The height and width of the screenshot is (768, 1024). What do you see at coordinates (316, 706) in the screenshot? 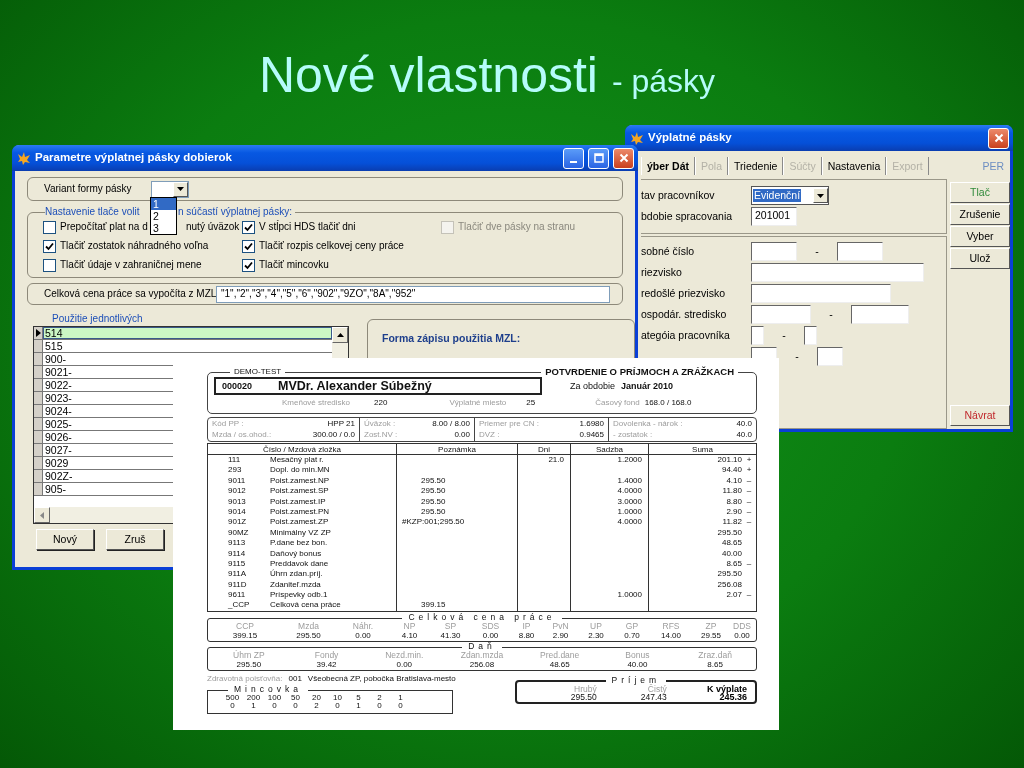
I see `coin-count: 2` at bounding box center [316, 706].